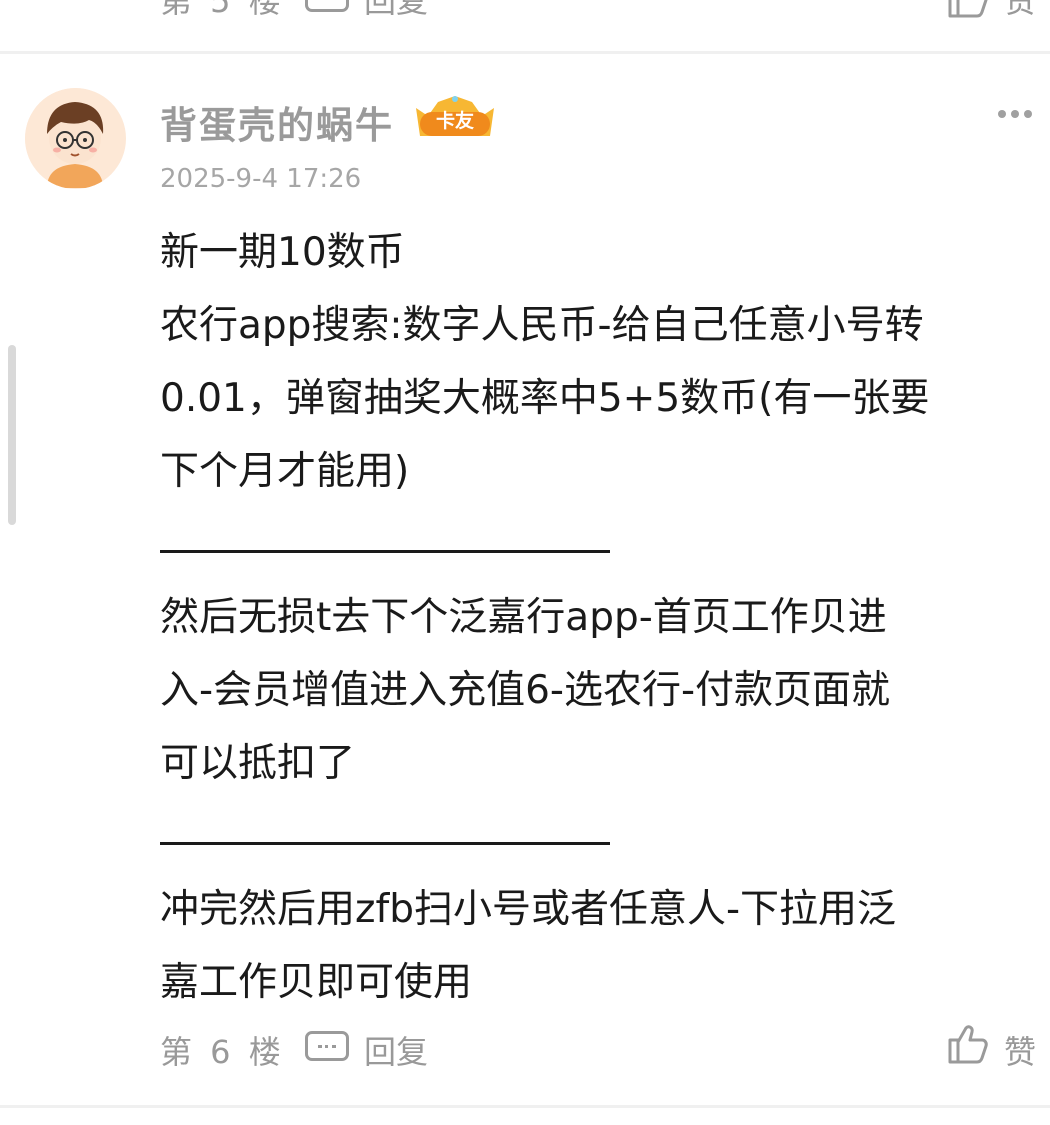 Image resolution: width=1050 pixels, height=1125 pixels. I want to click on comment-line: 入-会员增值进入充值6-选农行-付款页面就, so click(525, 690).